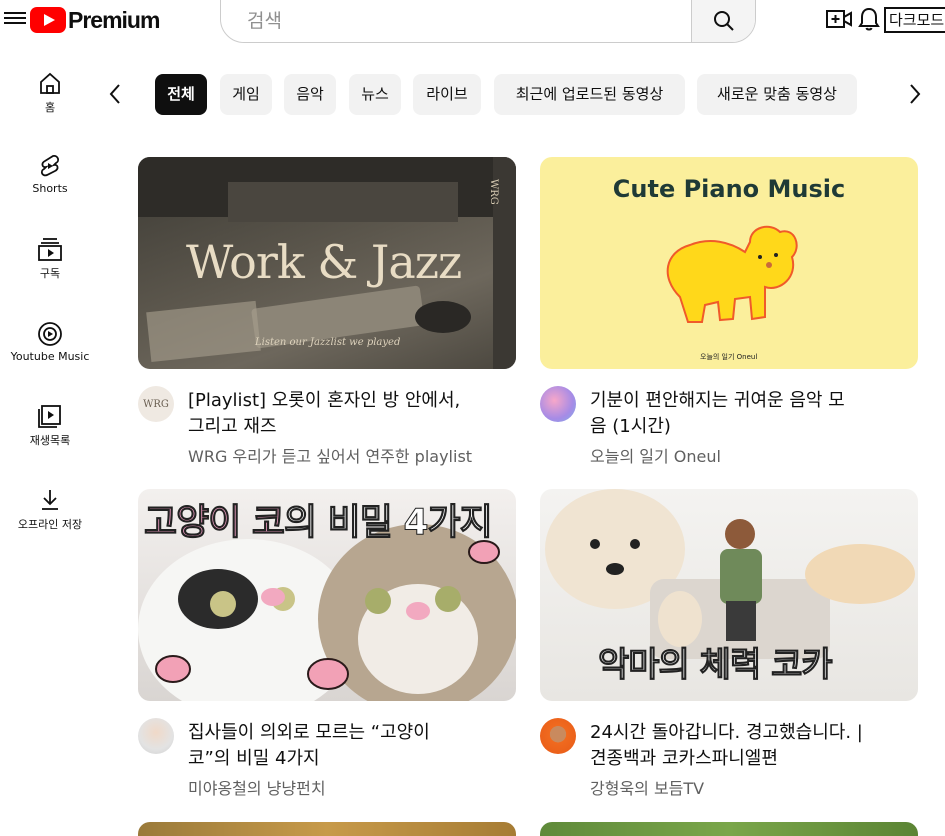 The image size is (945, 836). What do you see at coordinates (589, 94) in the screenshot?
I see `chip-recently-uploaded: 최근에 업로드된 동영상` at bounding box center [589, 94].